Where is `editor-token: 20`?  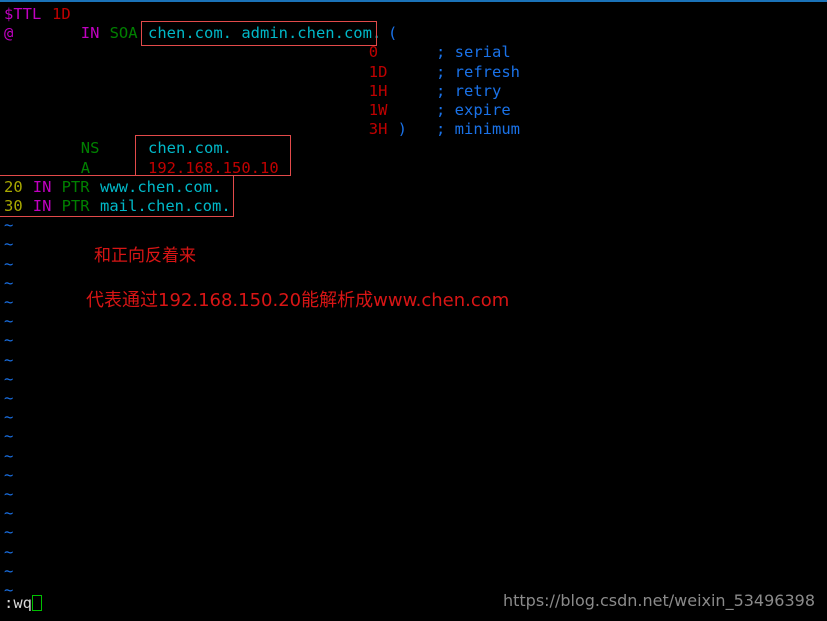
editor-token: 20 is located at coordinates (13, 186).